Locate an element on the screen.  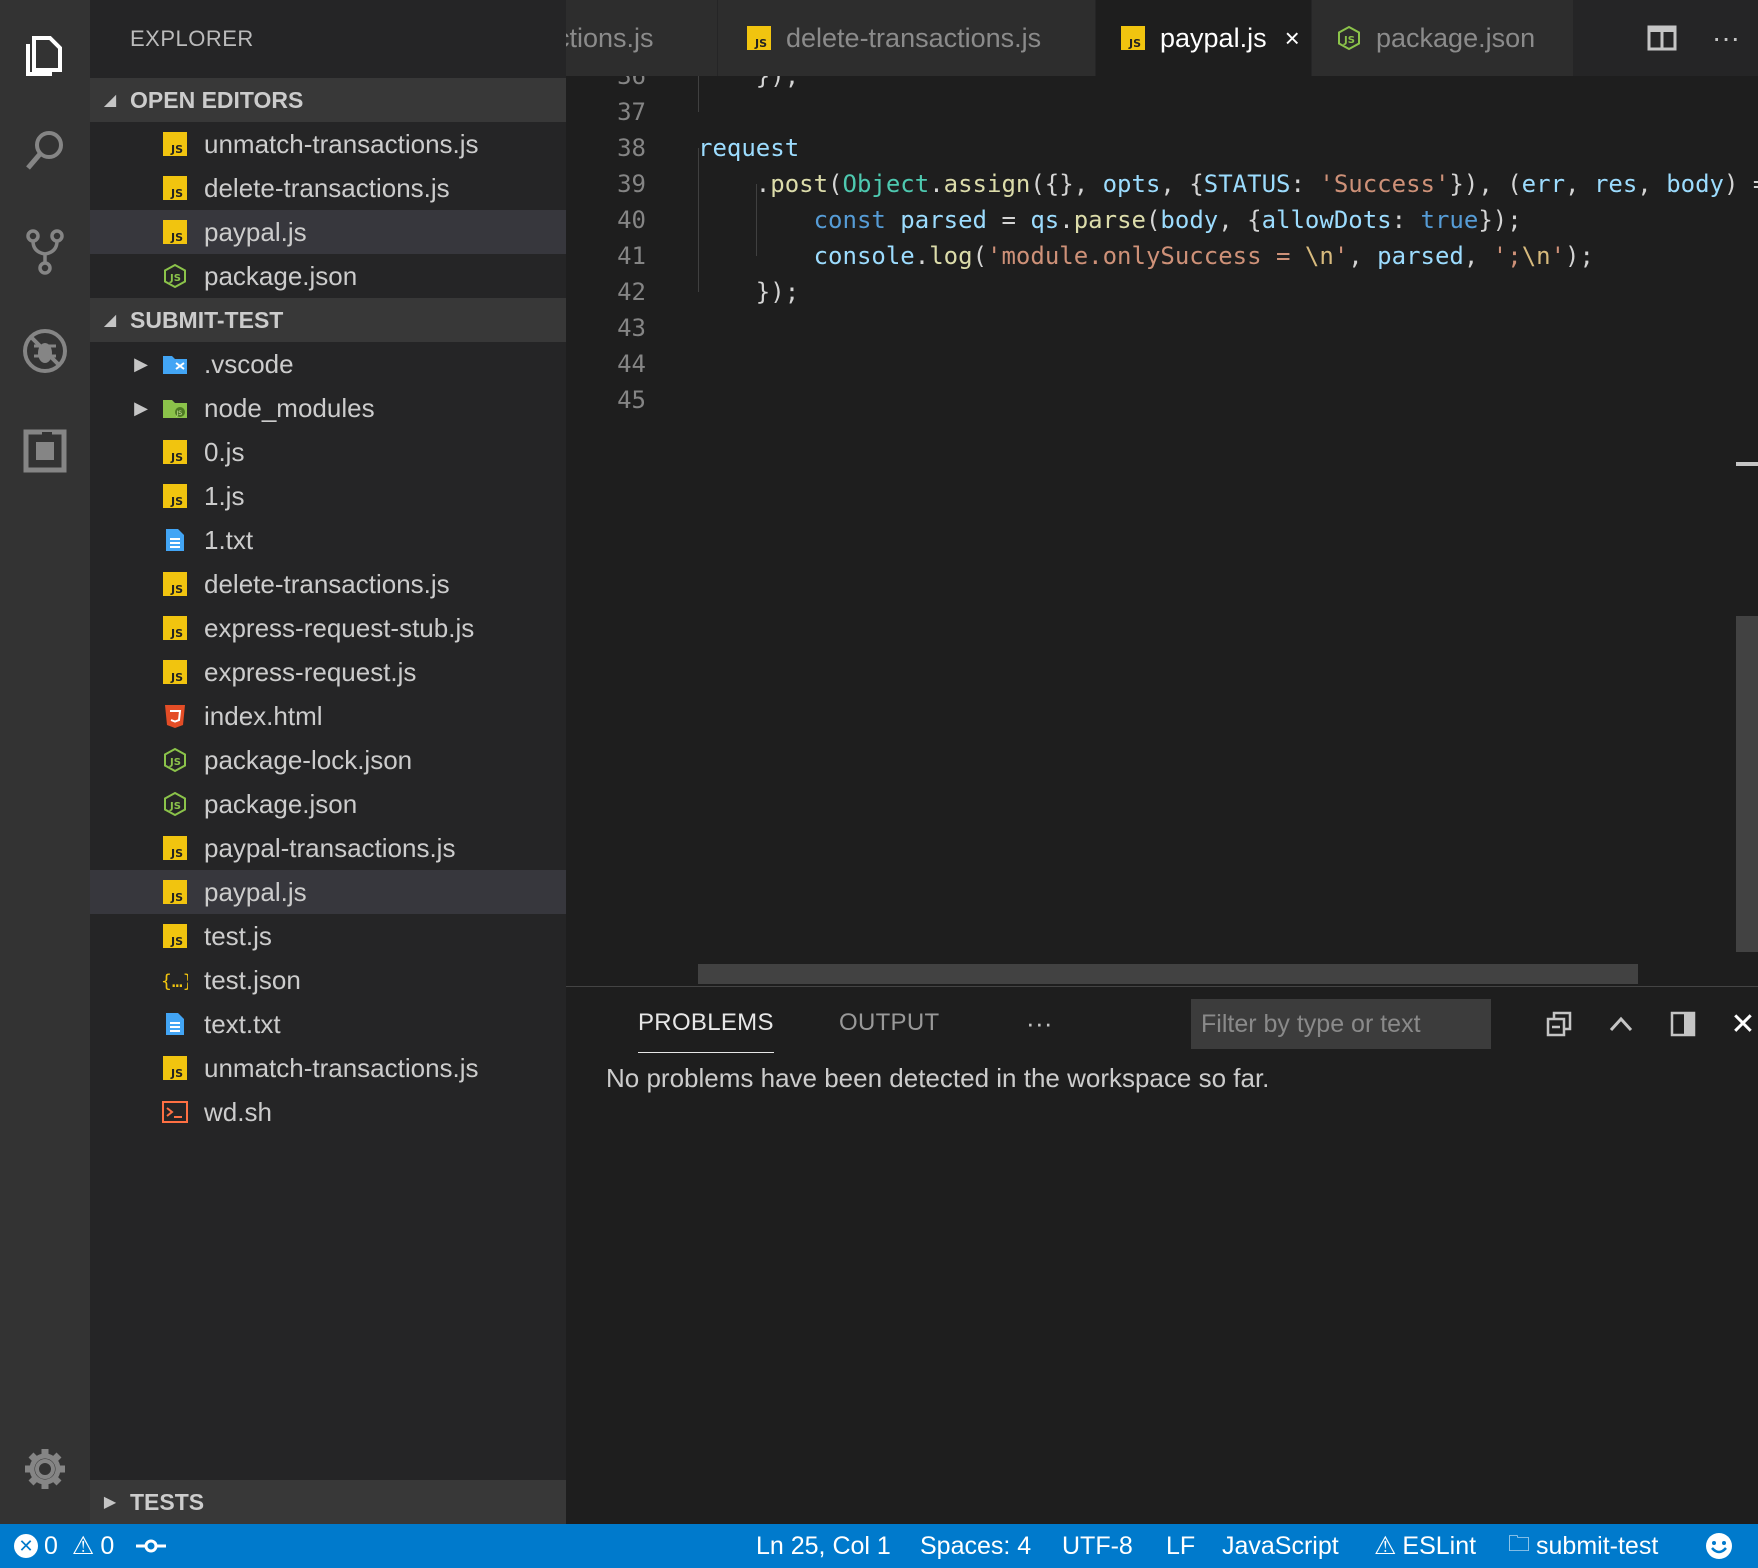
node-file-icon: JS is located at coordinates (1349, 38).